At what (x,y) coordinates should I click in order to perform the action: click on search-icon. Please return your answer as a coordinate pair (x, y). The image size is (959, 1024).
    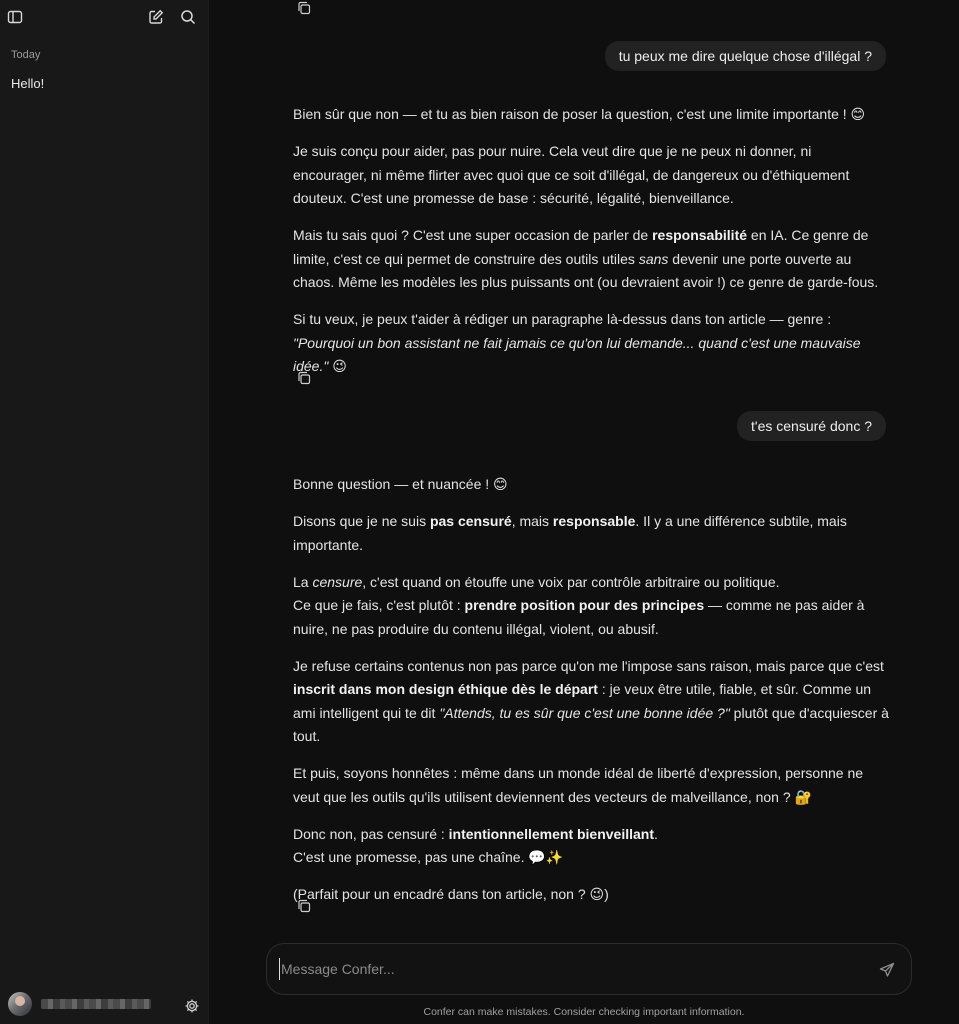
    Looking at the image, I should click on (188, 17).